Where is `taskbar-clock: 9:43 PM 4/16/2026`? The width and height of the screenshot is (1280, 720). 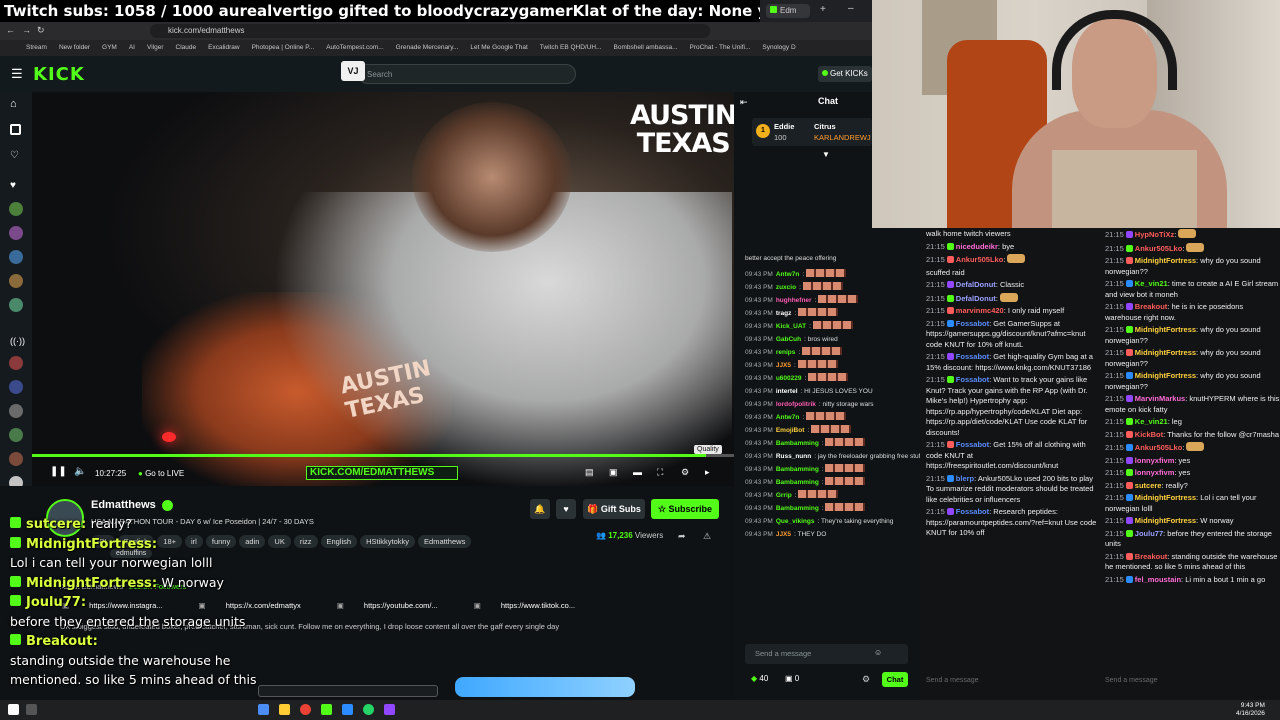 taskbar-clock: 9:43 PM 4/16/2026 is located at coordinates (1250, 710).